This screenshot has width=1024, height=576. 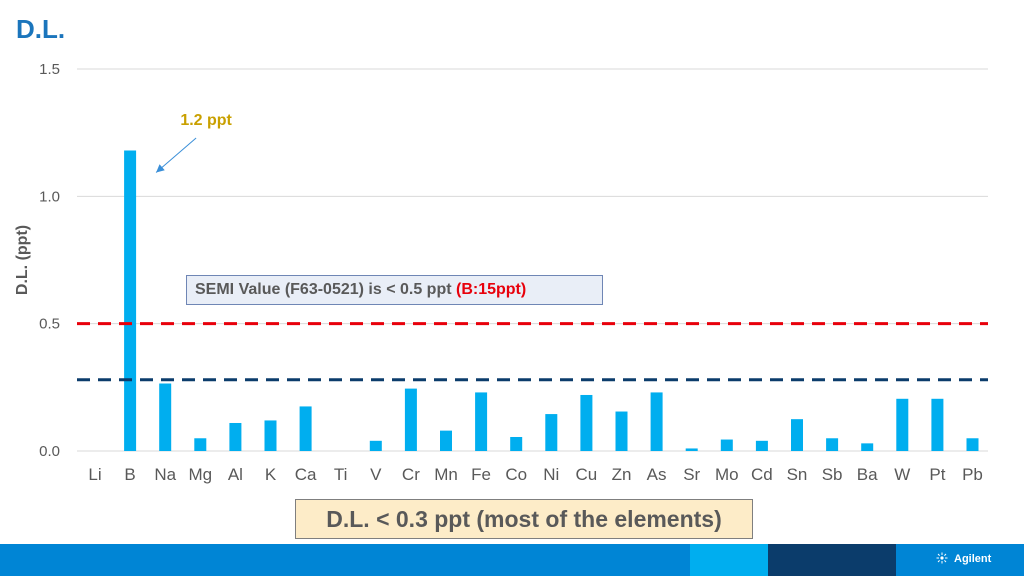 What do you see at coordinates (832, 560) in the screenshot?
I see `footer-dark-segment` at bounding box center [832, 560].